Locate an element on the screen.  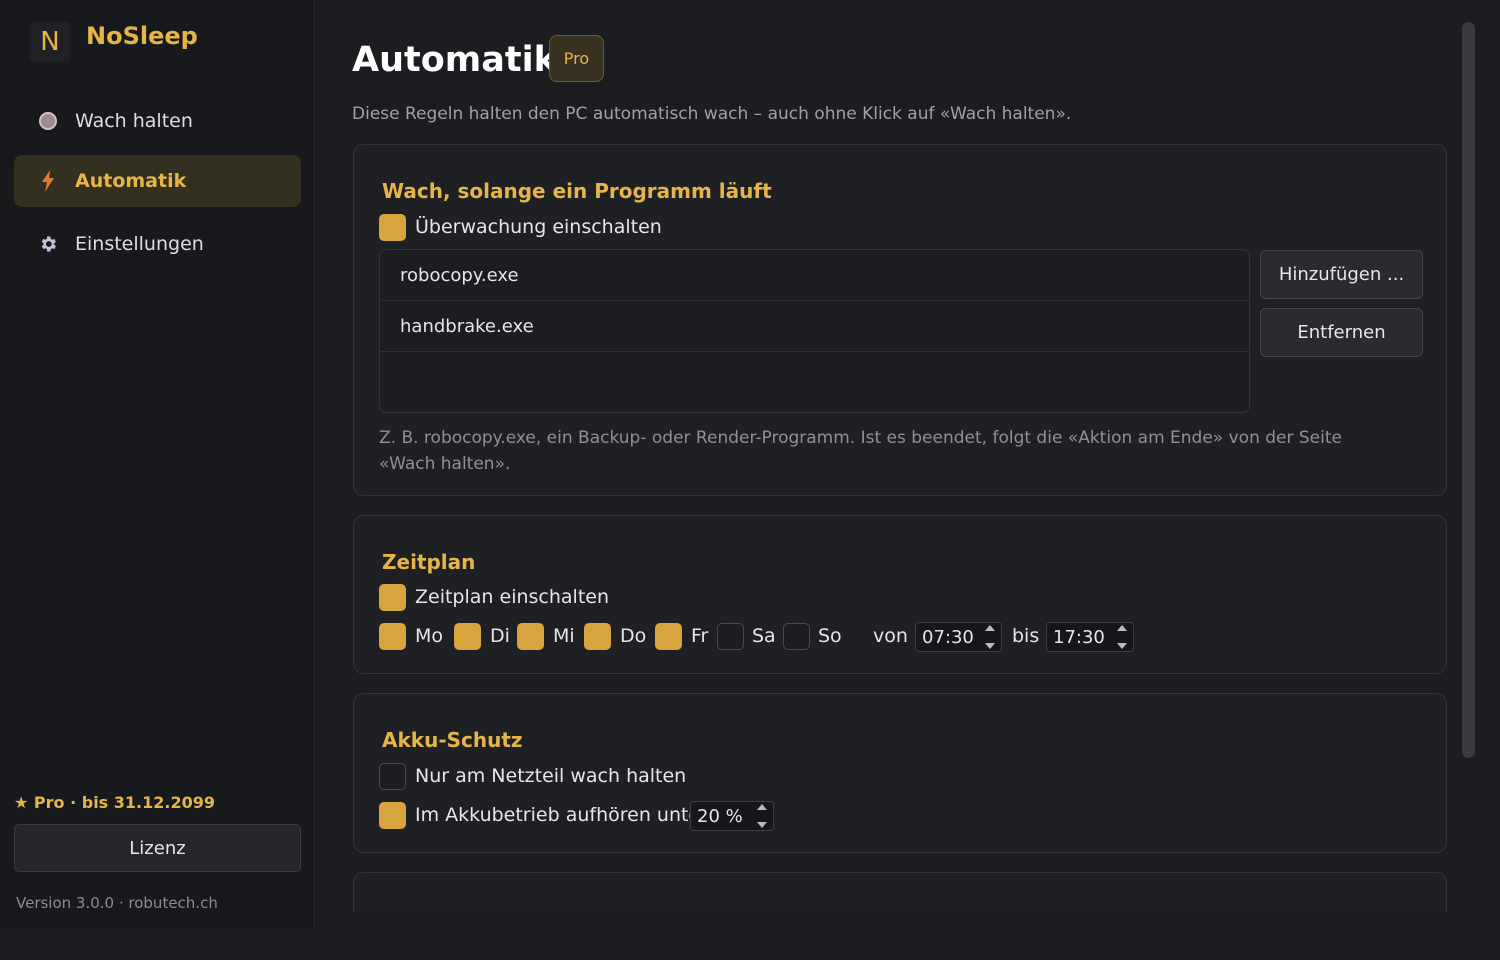
to-label: bis is located at coordinates (1026, 636).